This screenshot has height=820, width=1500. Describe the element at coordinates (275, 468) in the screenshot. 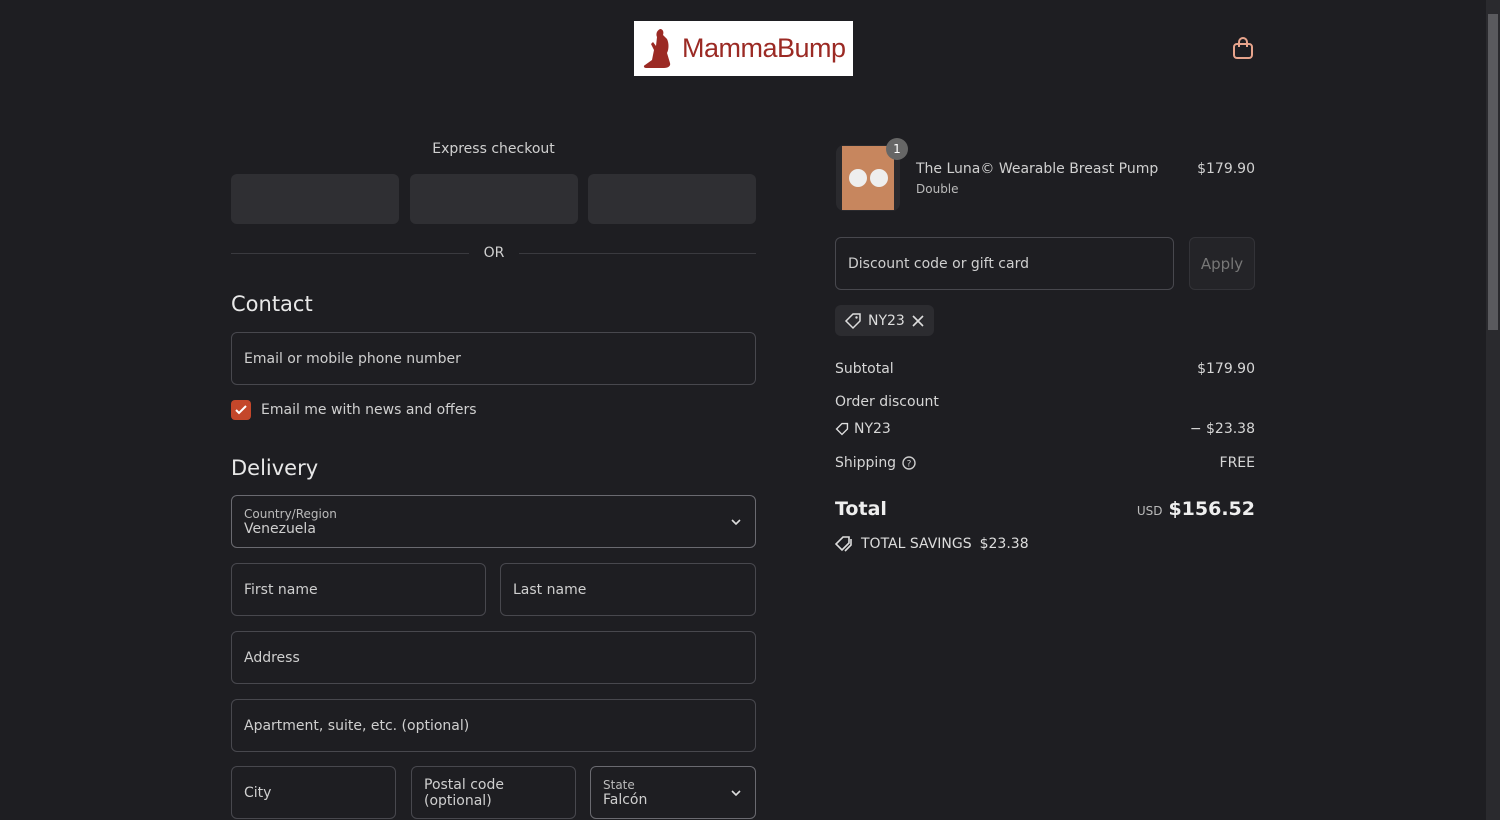

I see `delivery-heading: Delivery` at that location.